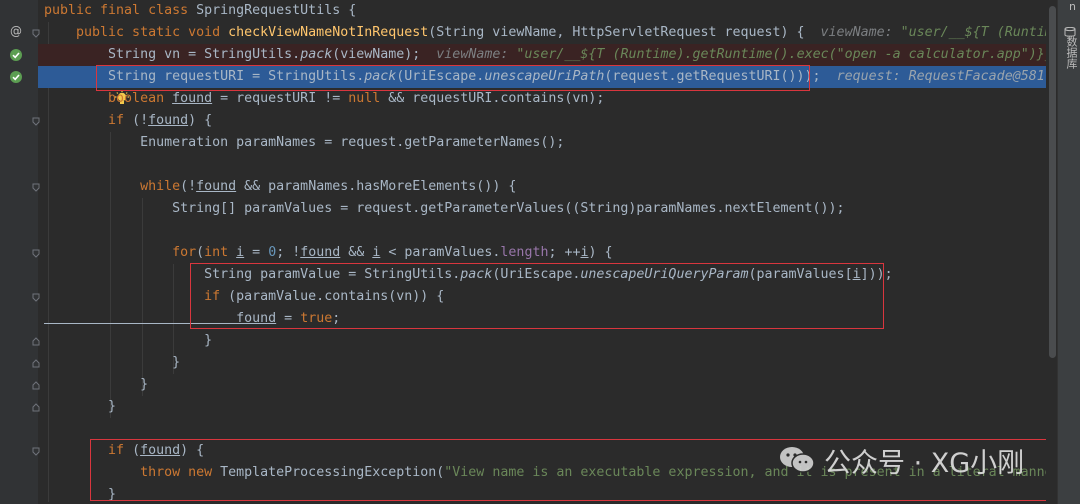  Describe the element at coordinates (120, 252) in the screenshot. I see `code-token: for` at that location.